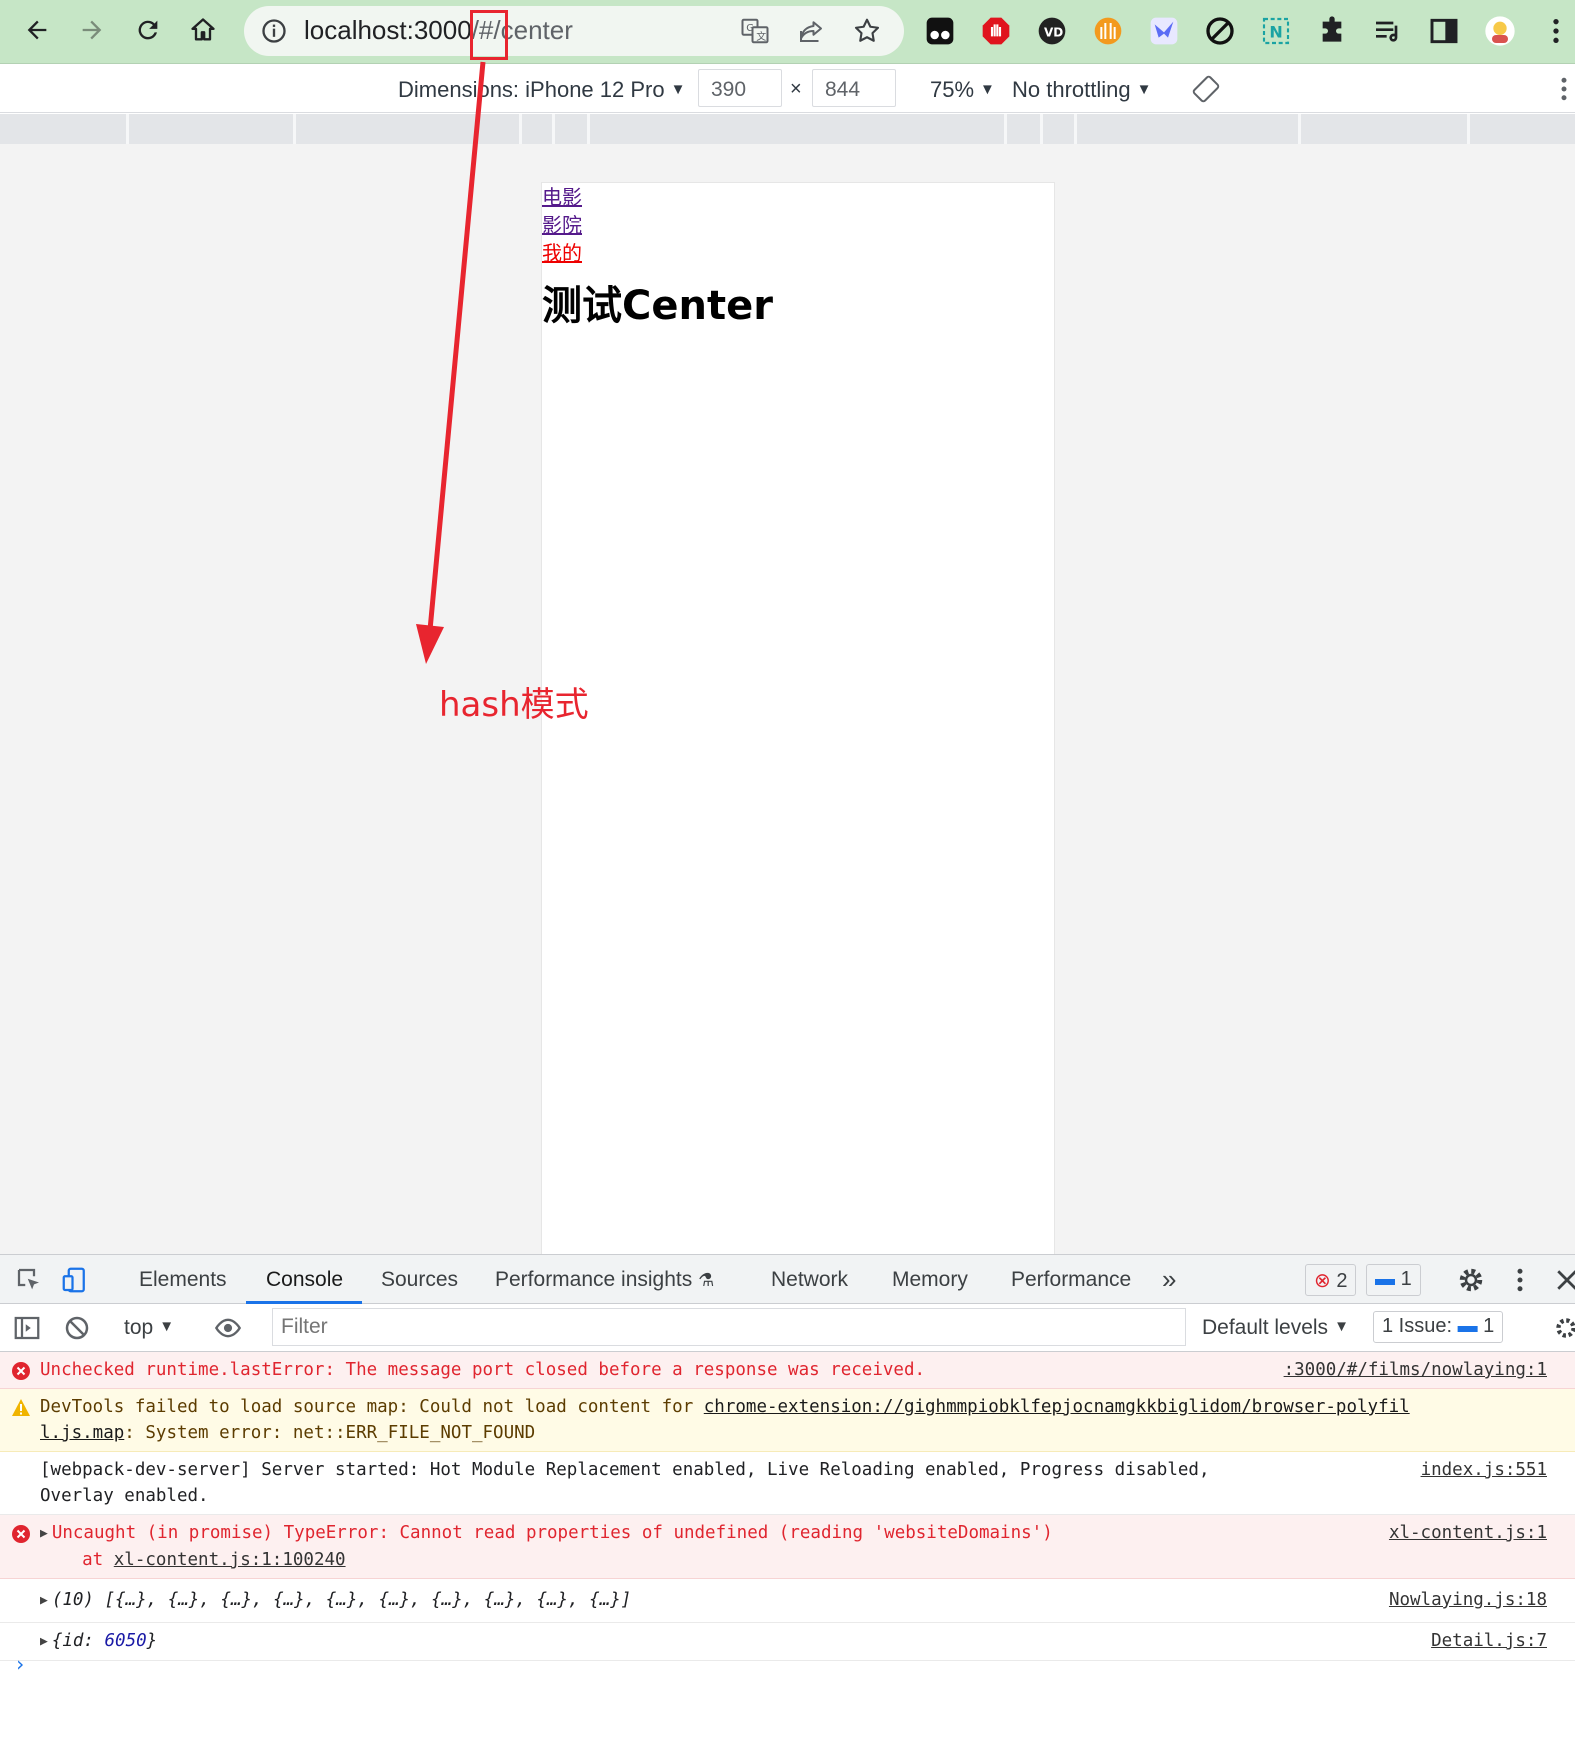 This screenshot has width=1575, height=1761. Describe the element at coordinates (92, 30) in the screenshot. I see `forward-button` at that location.